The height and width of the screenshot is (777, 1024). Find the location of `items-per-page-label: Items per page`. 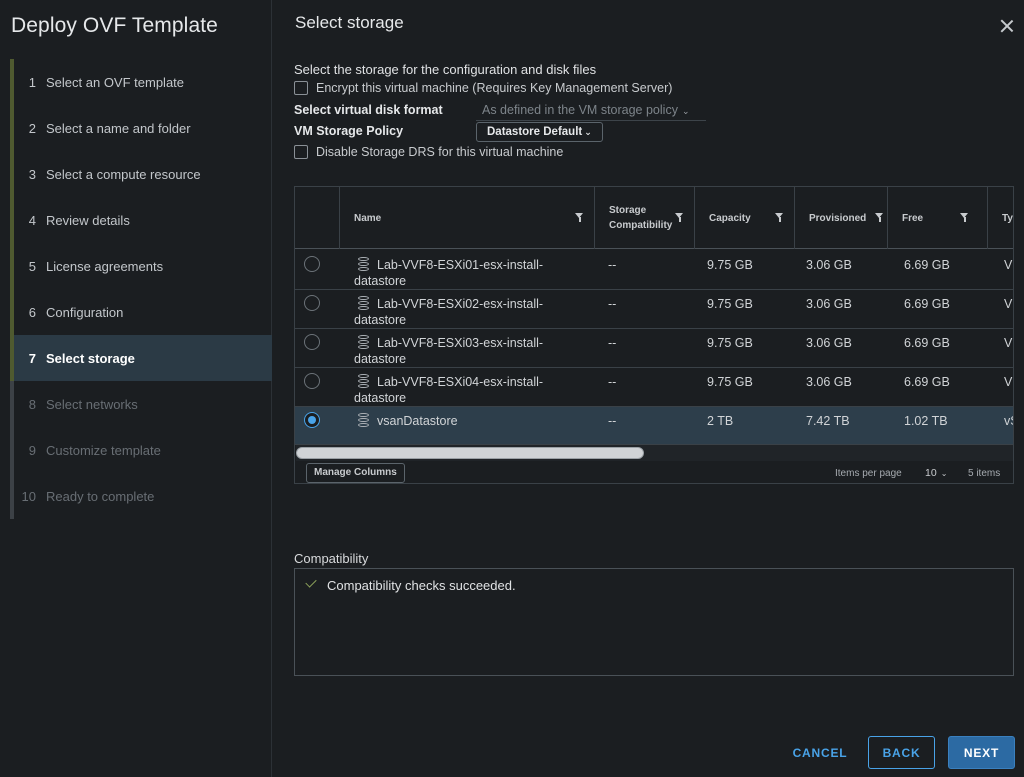

items-per-page-label: Items per page is located at coordinates (868, 473).